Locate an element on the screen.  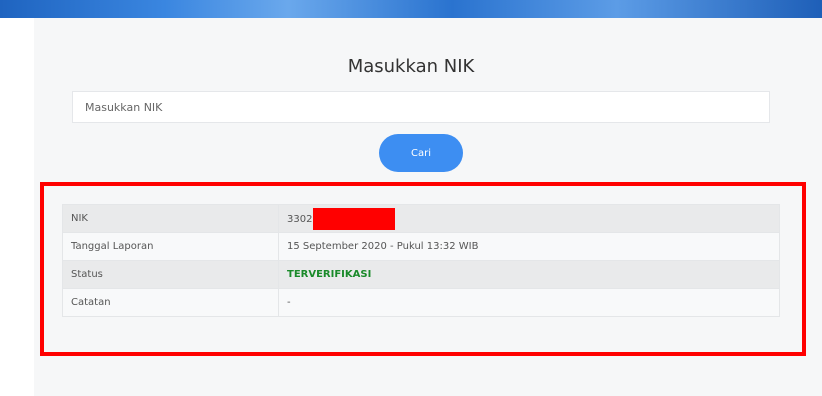
table-row: Status TERVERIFIKASI is located at coordinates (421, 274).